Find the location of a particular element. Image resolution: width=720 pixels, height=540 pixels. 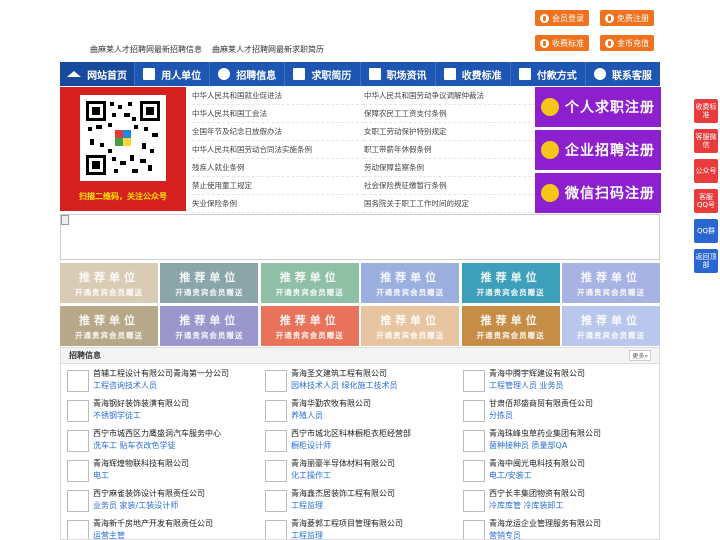

law-link: 全国年节及纪念日放假办法 is located at coordinates (278, 132).